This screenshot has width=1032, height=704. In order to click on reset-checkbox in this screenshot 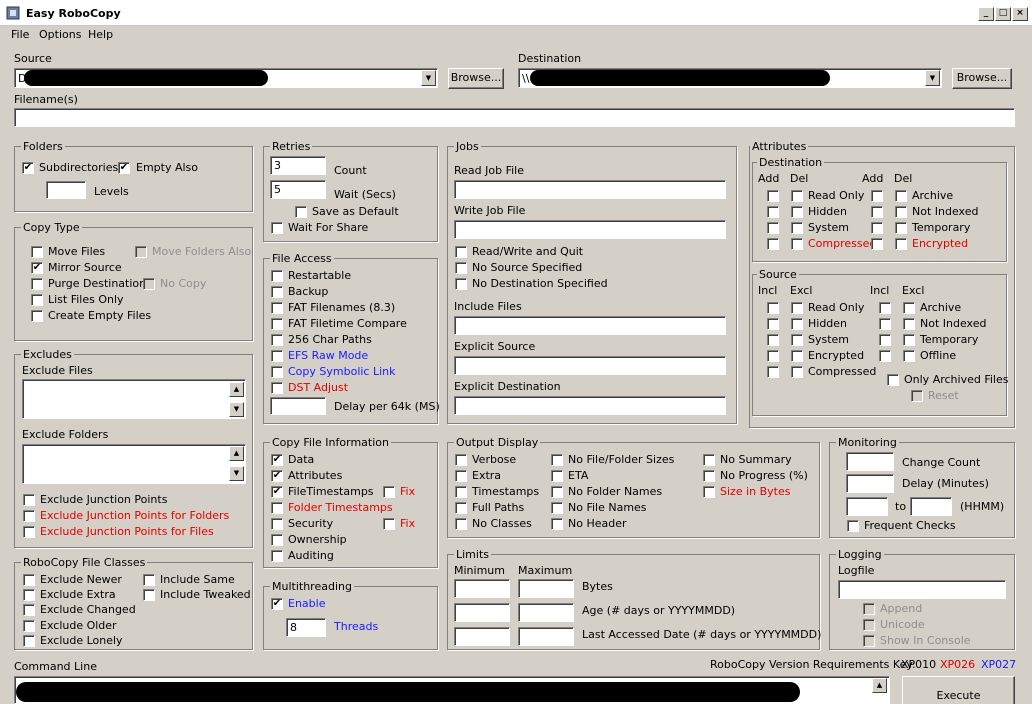, I will do `click(917, 396)`.